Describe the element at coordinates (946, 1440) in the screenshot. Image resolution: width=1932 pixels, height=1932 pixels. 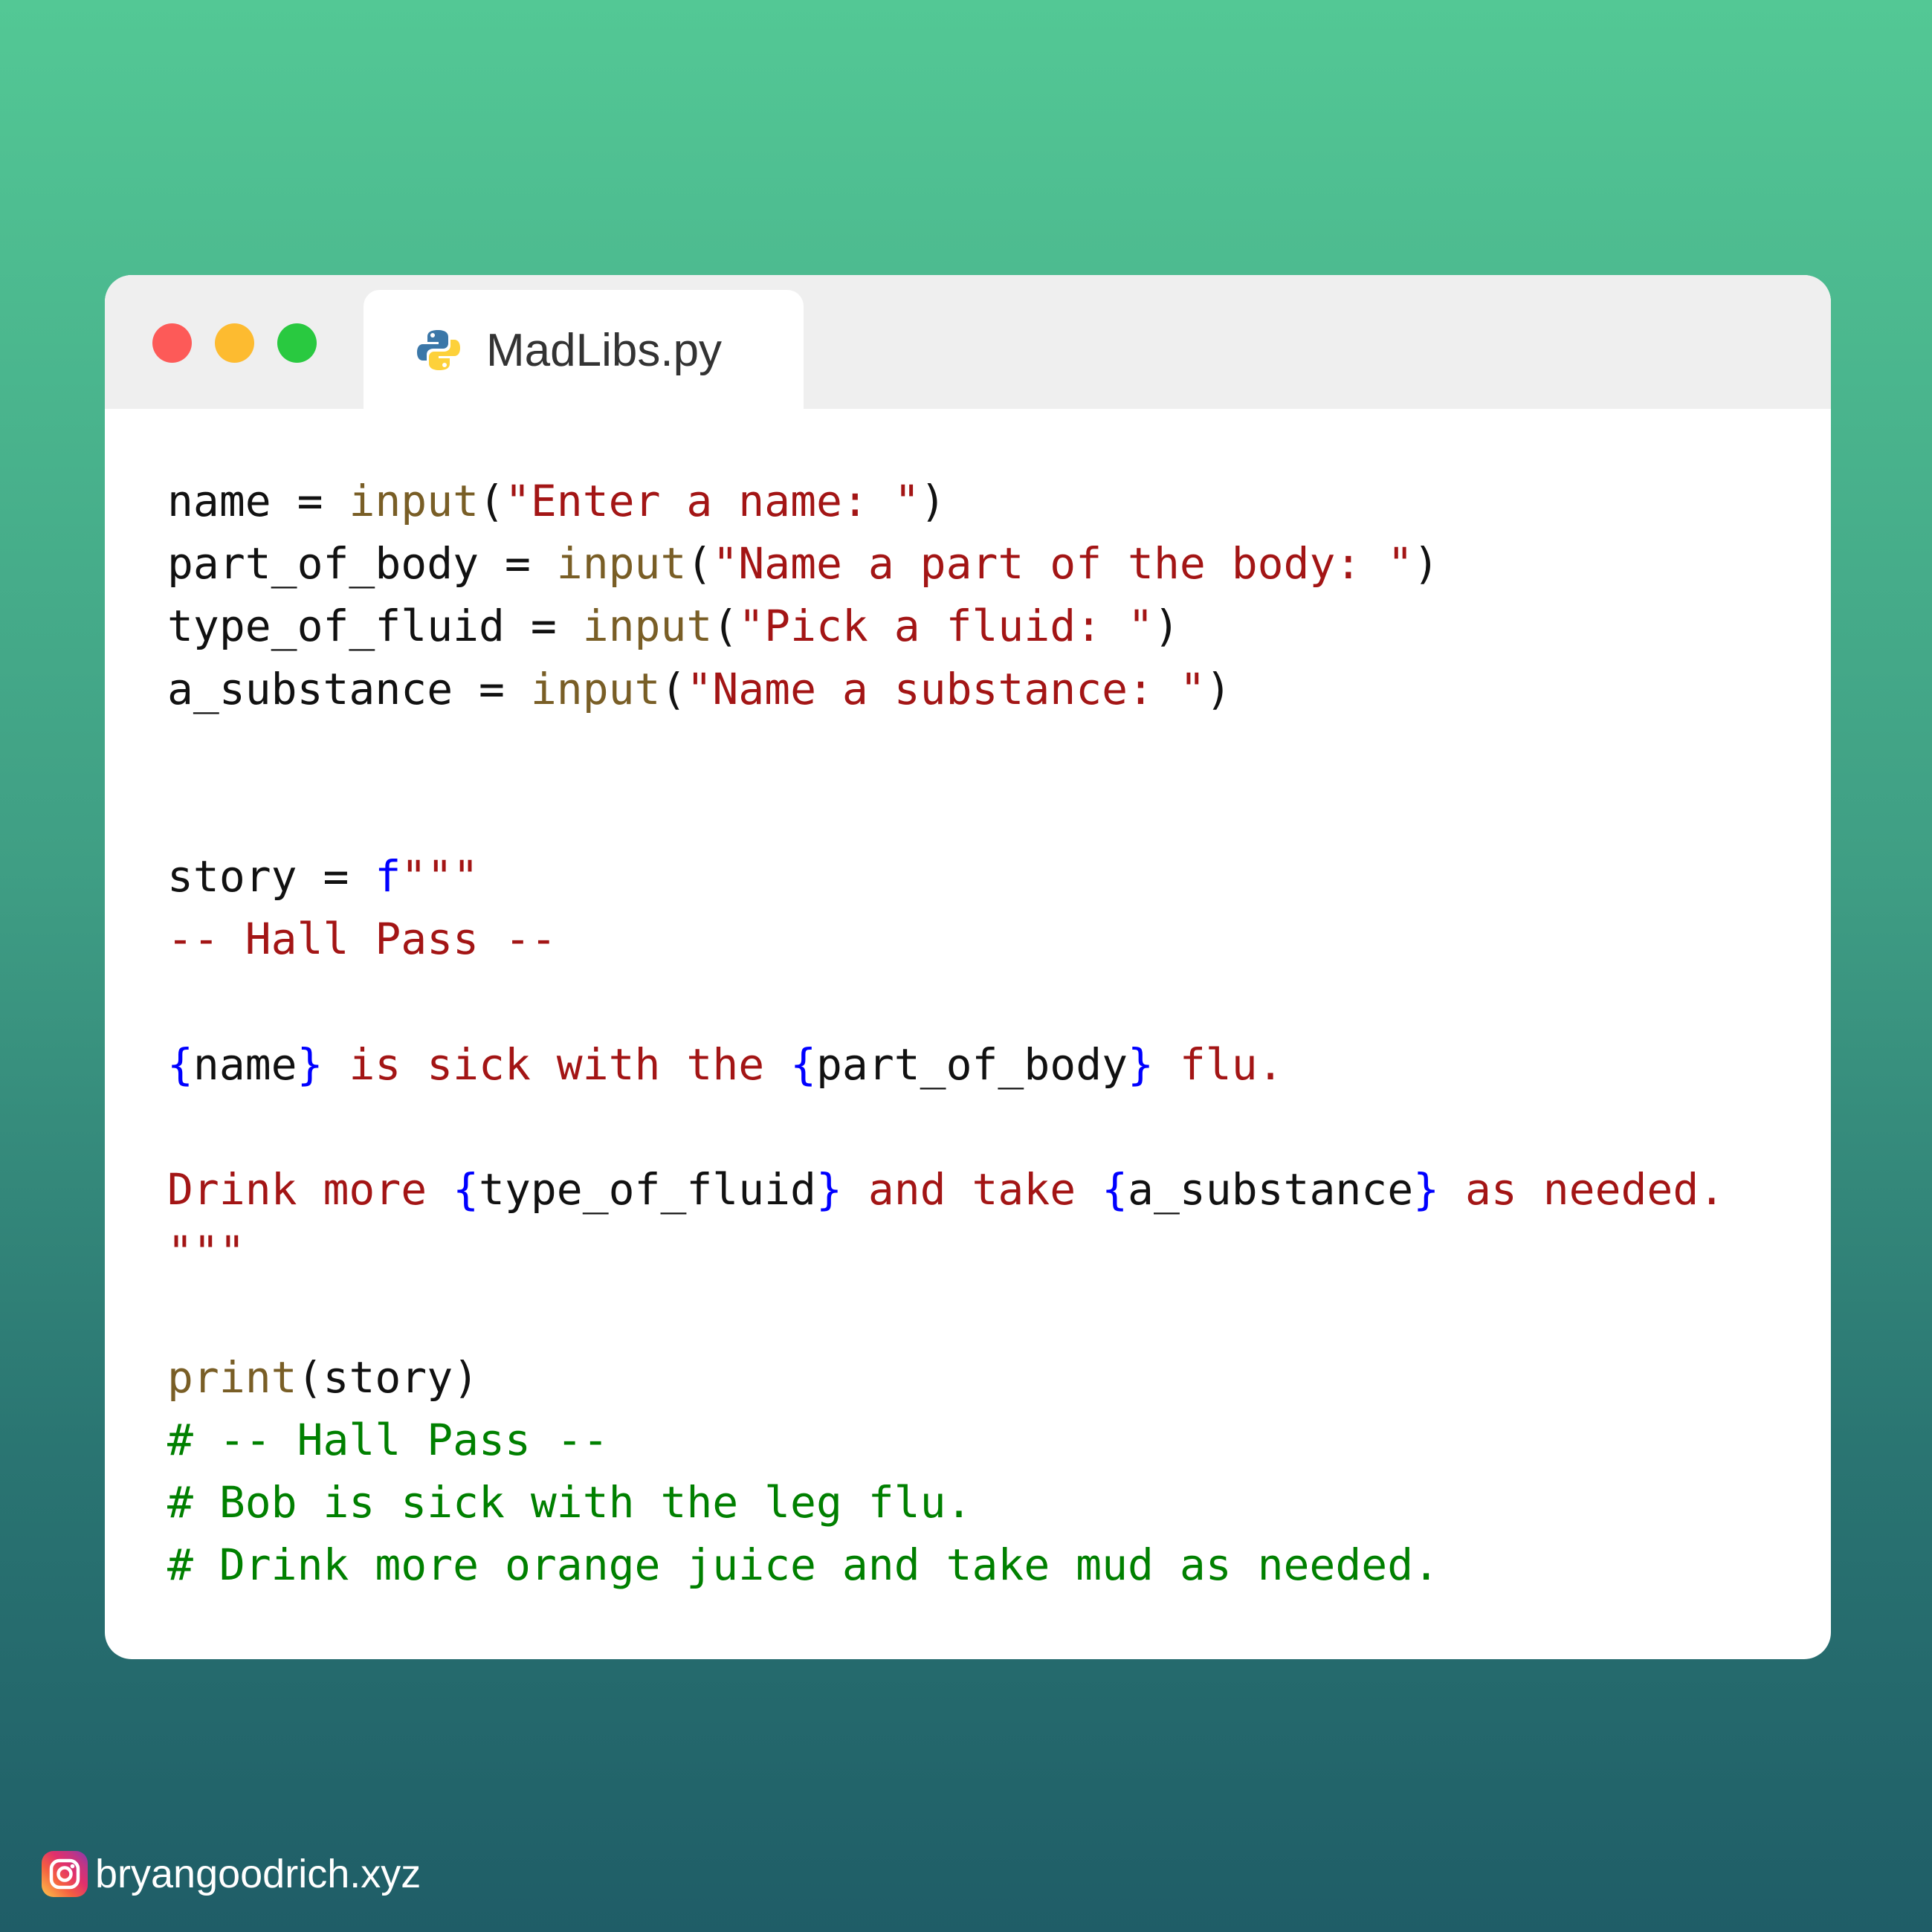
I see `code-line: # -- Hall Pass --` at that location.